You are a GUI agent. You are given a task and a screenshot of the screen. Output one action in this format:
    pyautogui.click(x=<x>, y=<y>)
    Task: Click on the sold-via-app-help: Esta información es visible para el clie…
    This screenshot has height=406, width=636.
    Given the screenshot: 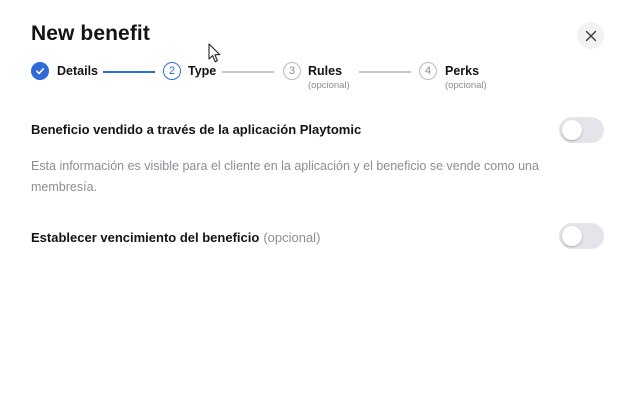 What is the action you would take?
    pyautogui.click(x=285, y=176)
    